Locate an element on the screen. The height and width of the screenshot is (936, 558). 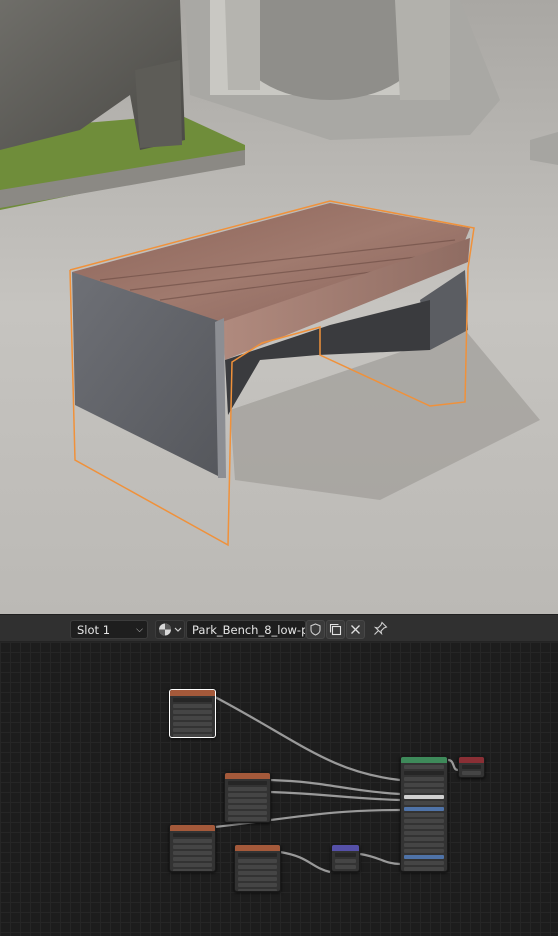
pin-button is located at coordinates (381, 629).